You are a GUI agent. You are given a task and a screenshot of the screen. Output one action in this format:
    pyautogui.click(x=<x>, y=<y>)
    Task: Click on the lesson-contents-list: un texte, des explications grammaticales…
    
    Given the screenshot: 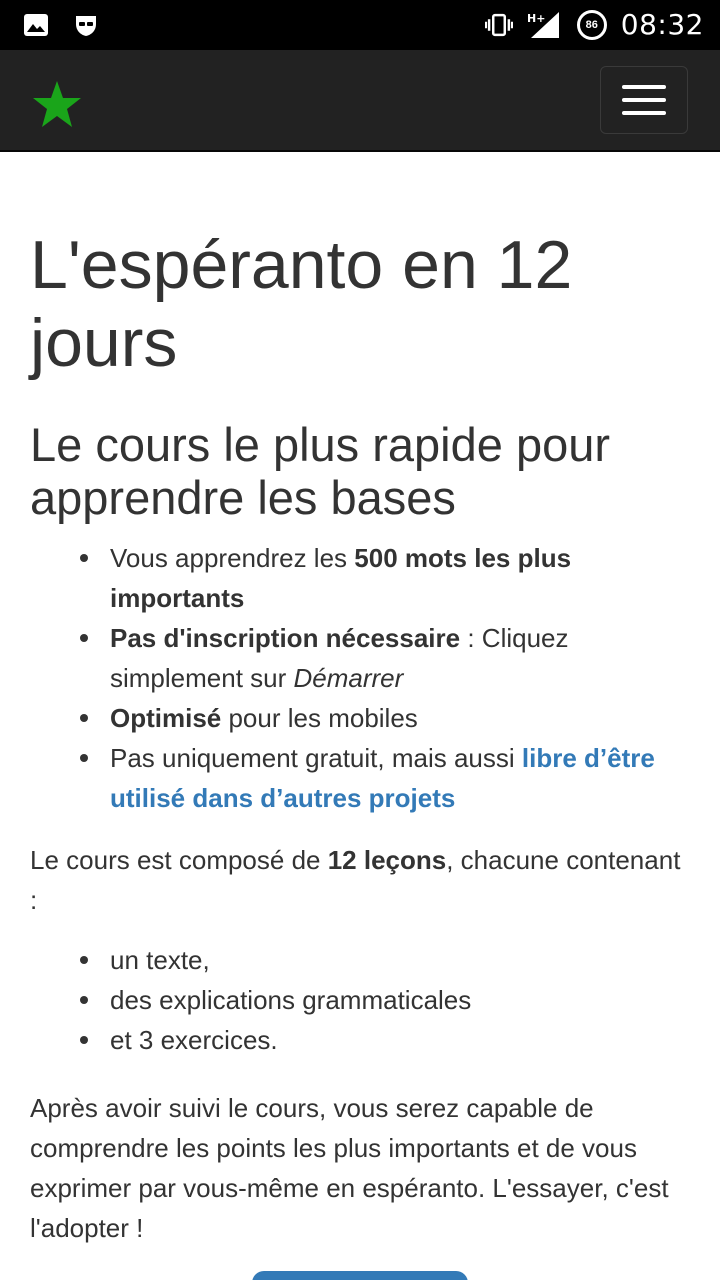 What is the action you would take?
    pyautogui.click(x=361, y=1000)
    